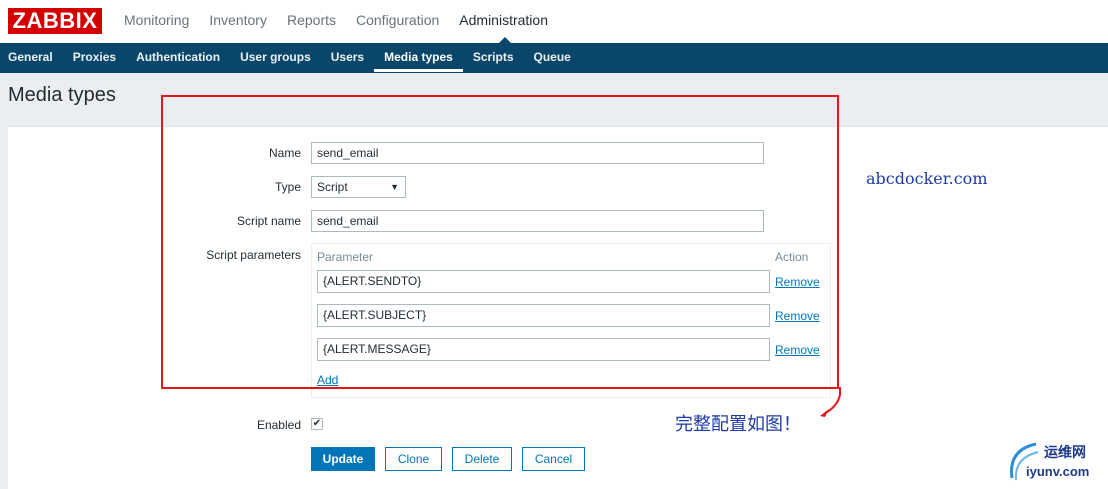 The width and height of the screenshot is (1108, 489). Describe the element at coordinates (543, 281) in the screenshot. I see `param-input-sendto: {ALERT.SENDTO}` at that location.